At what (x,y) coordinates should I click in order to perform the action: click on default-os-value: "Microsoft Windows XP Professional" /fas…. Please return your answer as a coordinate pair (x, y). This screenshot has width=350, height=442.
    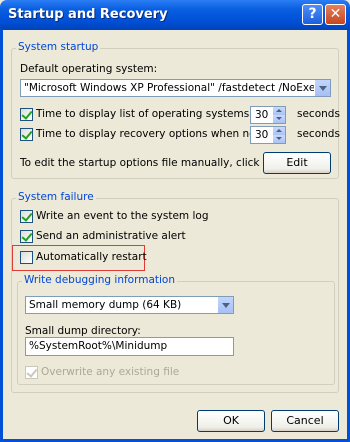
    Looking at the image, I should click on (177, 88).